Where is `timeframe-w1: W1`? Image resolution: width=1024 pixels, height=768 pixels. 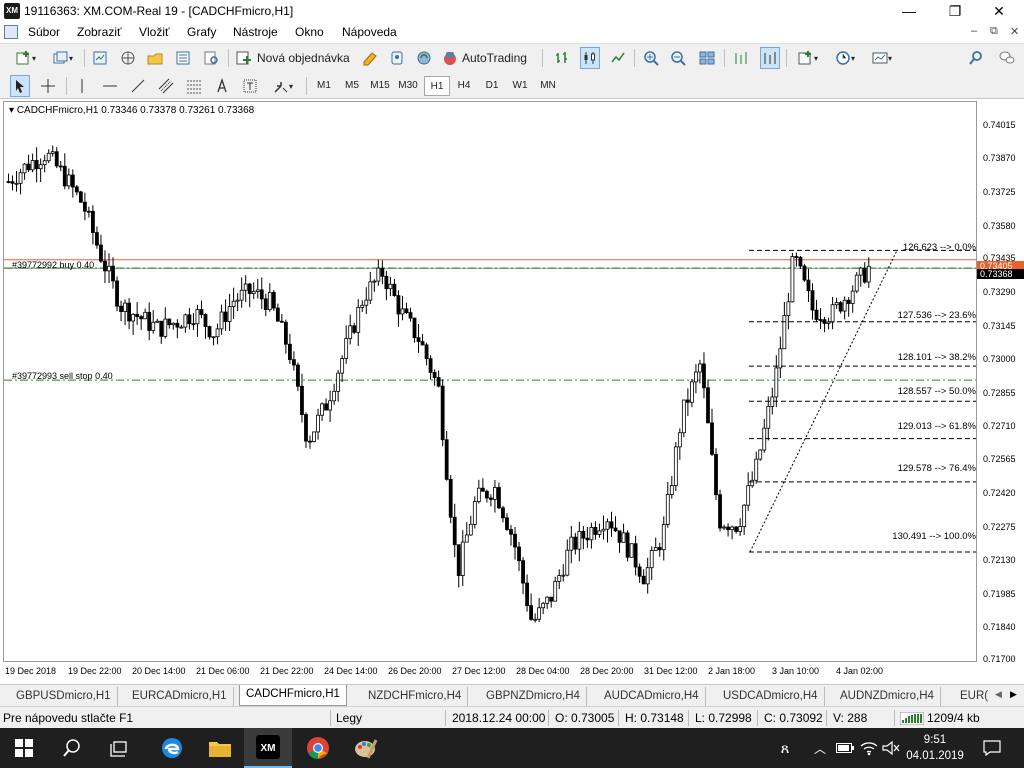
timeframe-w1: W1 is located at coordinates (520, 86).